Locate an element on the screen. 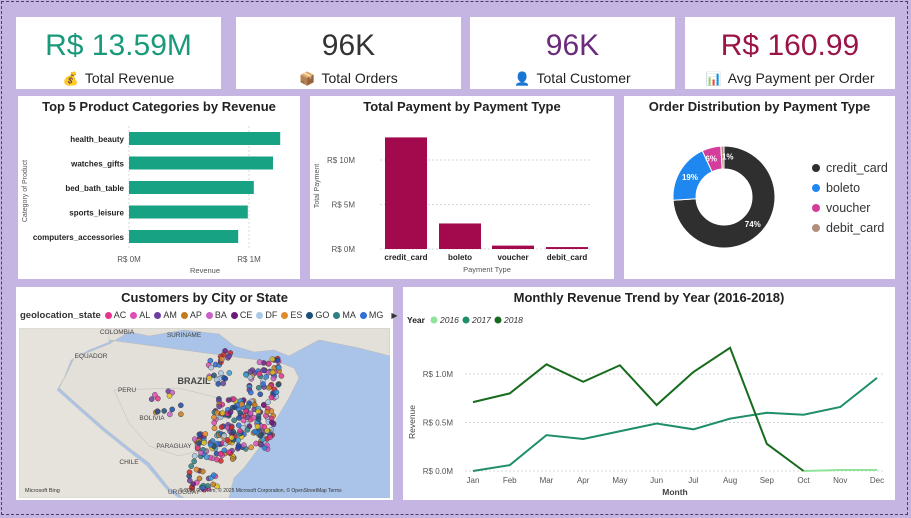  bar-chart-icon: 📊 is located at coordinates (713, 78).